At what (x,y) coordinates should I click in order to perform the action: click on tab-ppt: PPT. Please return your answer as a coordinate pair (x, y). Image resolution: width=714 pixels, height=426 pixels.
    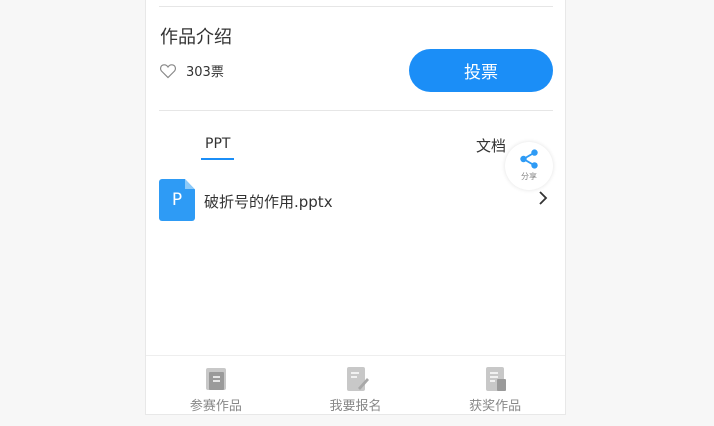
    Looking at the image, I should click on (218, 148).